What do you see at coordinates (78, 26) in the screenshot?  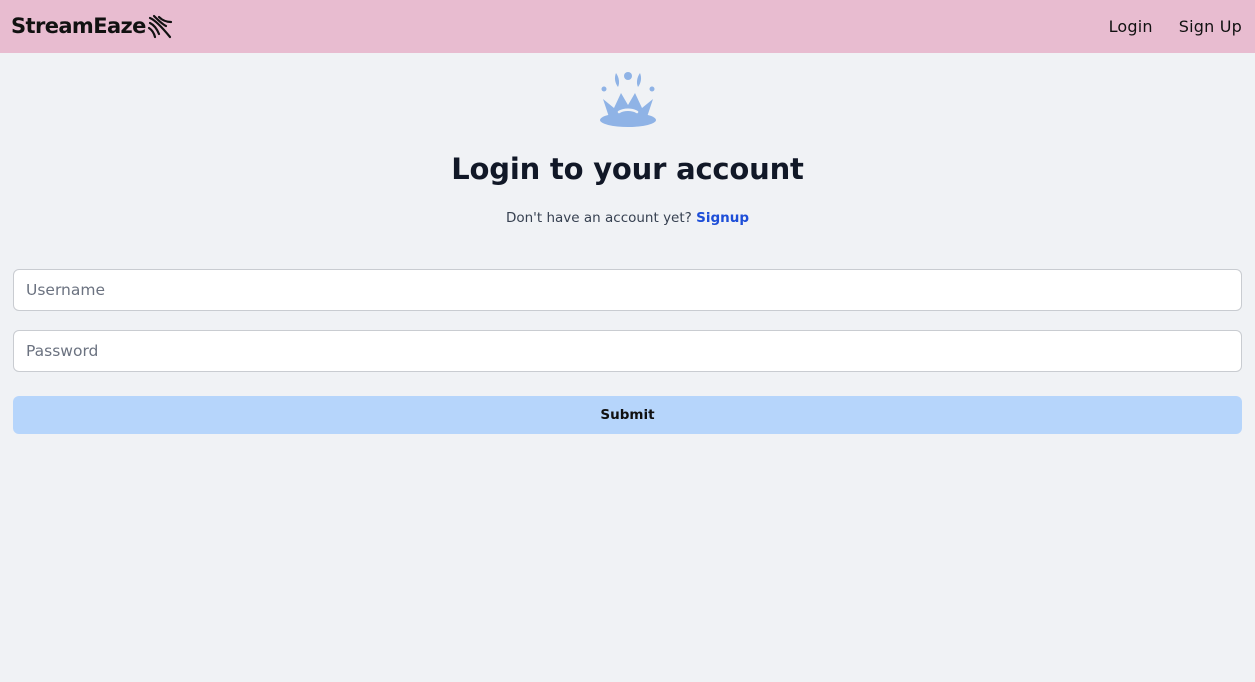 I see `brand-name: StreamEaze` at bounding box center [78, 26].